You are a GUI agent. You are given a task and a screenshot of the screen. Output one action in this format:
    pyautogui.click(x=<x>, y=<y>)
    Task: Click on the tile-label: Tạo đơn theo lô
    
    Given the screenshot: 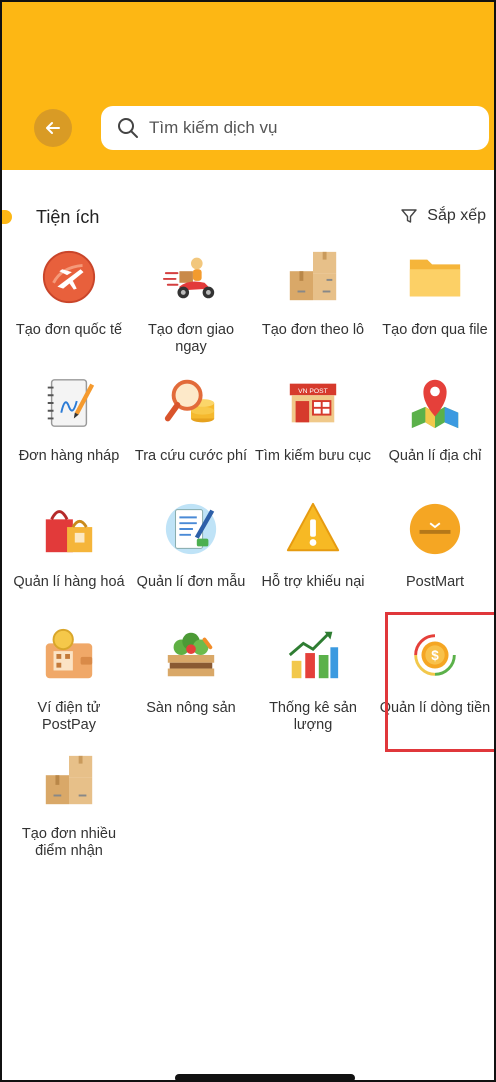 What is the action you would take?
    pyautogui.click(x=313, y=330)
    